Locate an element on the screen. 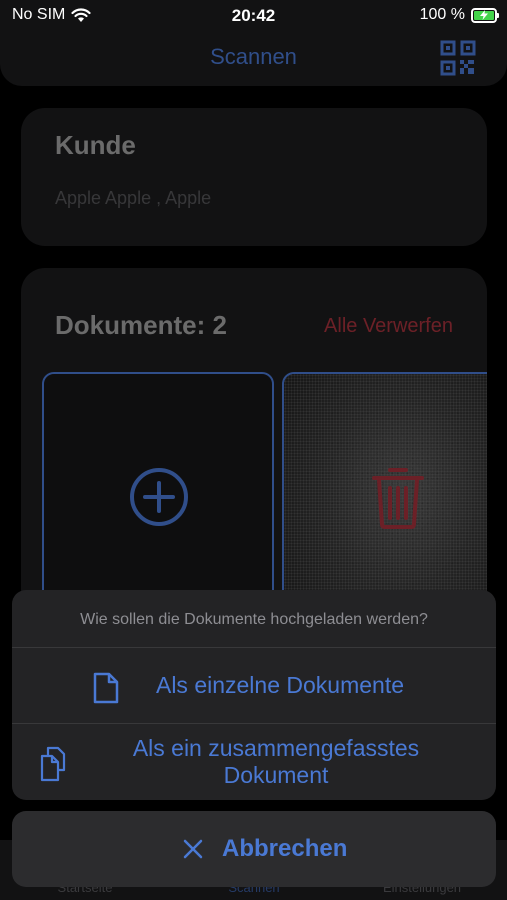 Image resolution: width=507 pixels, height=900 pixels. upload-single-documents-button: Als einzelne Dokumente is located at coordinates (254, 686).